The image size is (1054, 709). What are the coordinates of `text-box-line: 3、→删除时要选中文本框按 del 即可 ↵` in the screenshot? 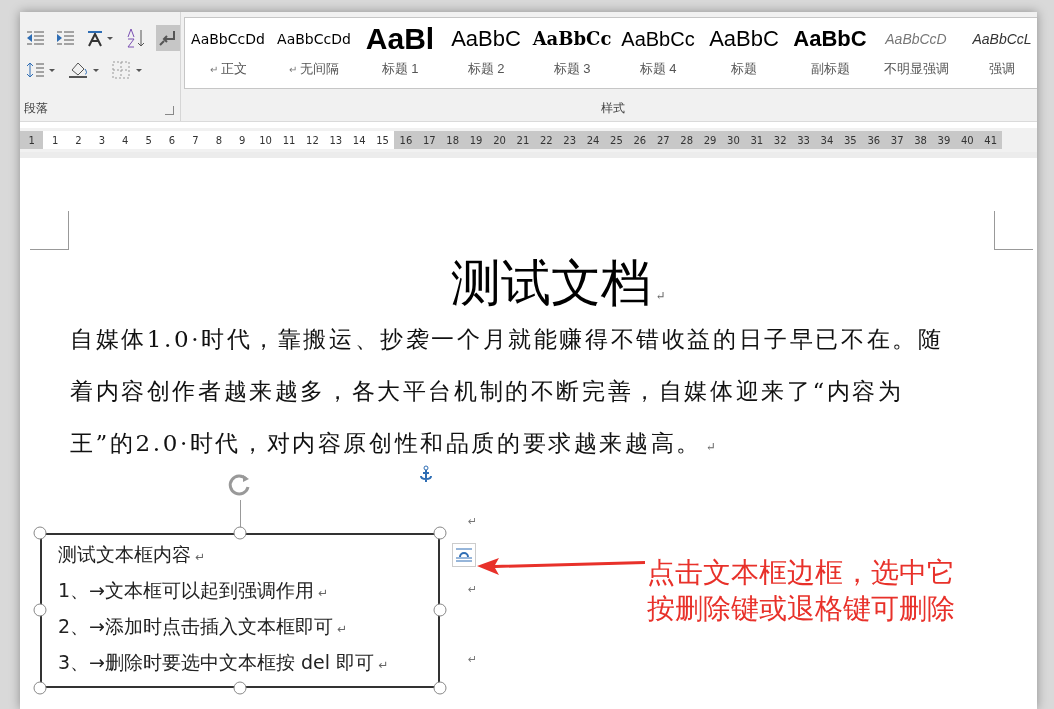 It's located at (223, 662).